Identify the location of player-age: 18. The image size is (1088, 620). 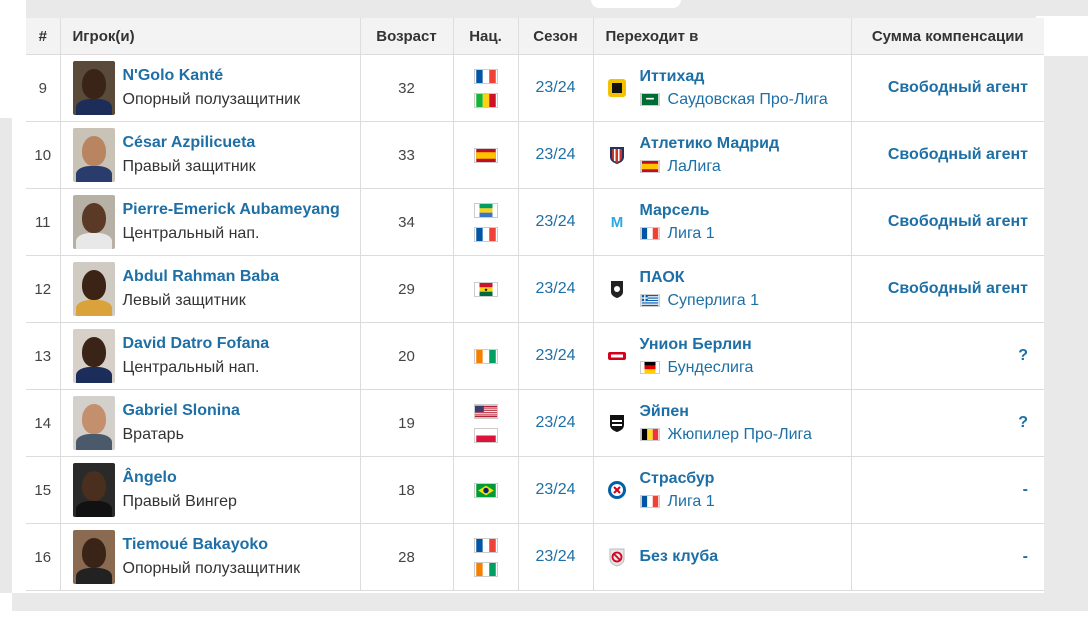
(406, 490).